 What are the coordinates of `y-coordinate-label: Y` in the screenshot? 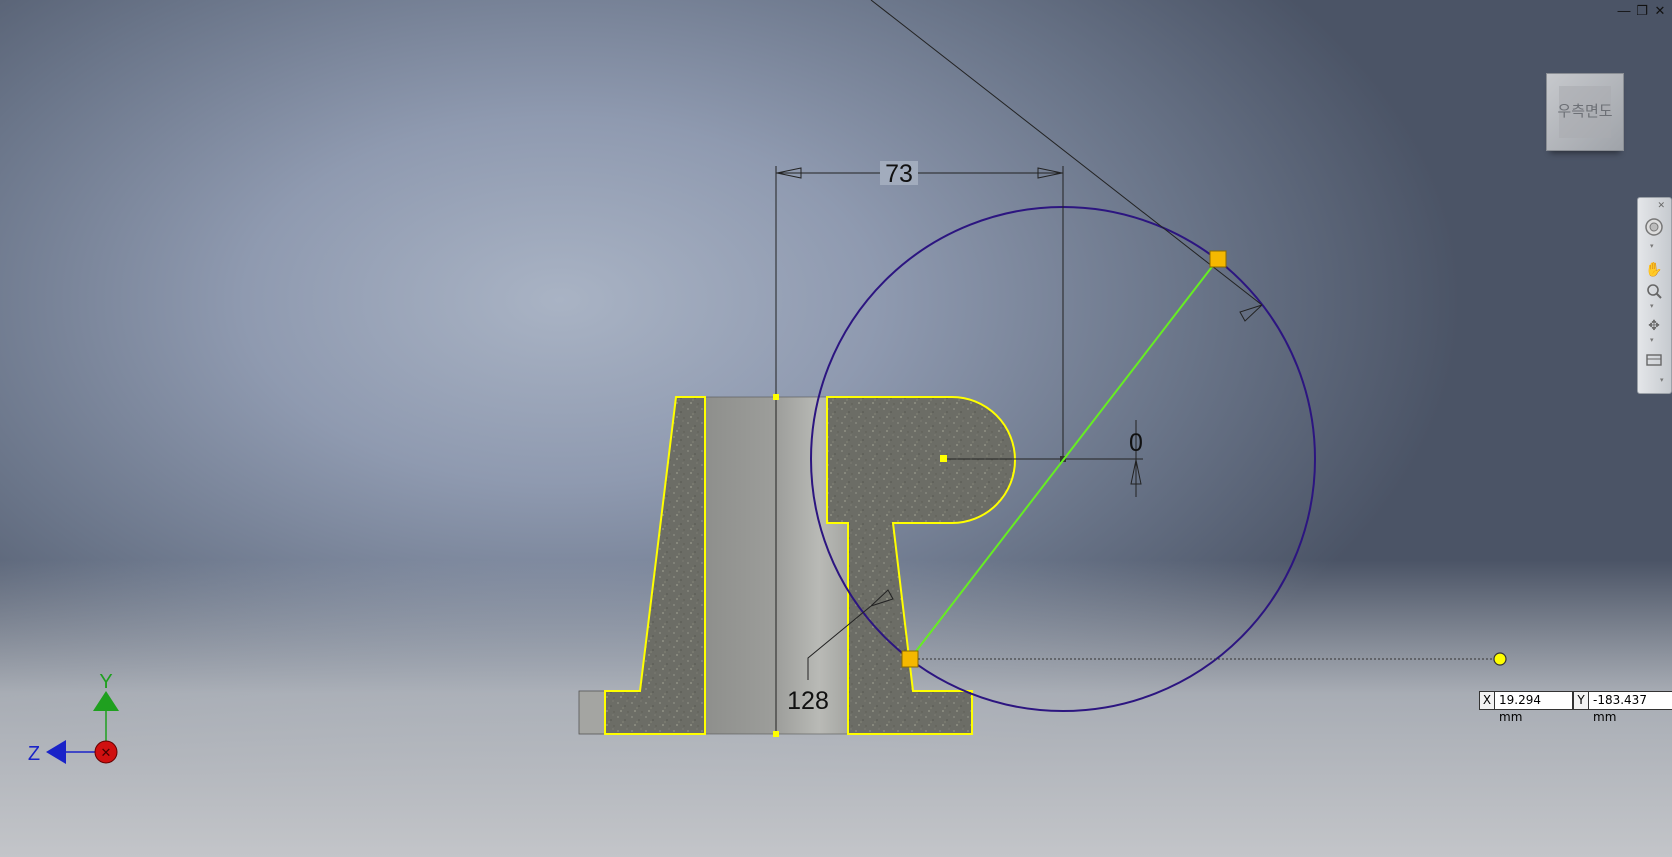 It's located at (1581, 700).